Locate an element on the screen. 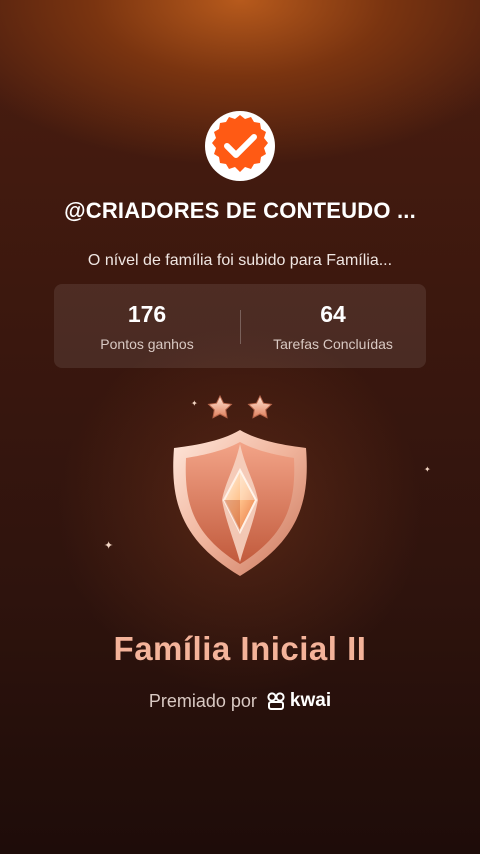 The width and height of the screenshot is (480, 854). kwai-brand: kwai is located at coordinates (299, 701).